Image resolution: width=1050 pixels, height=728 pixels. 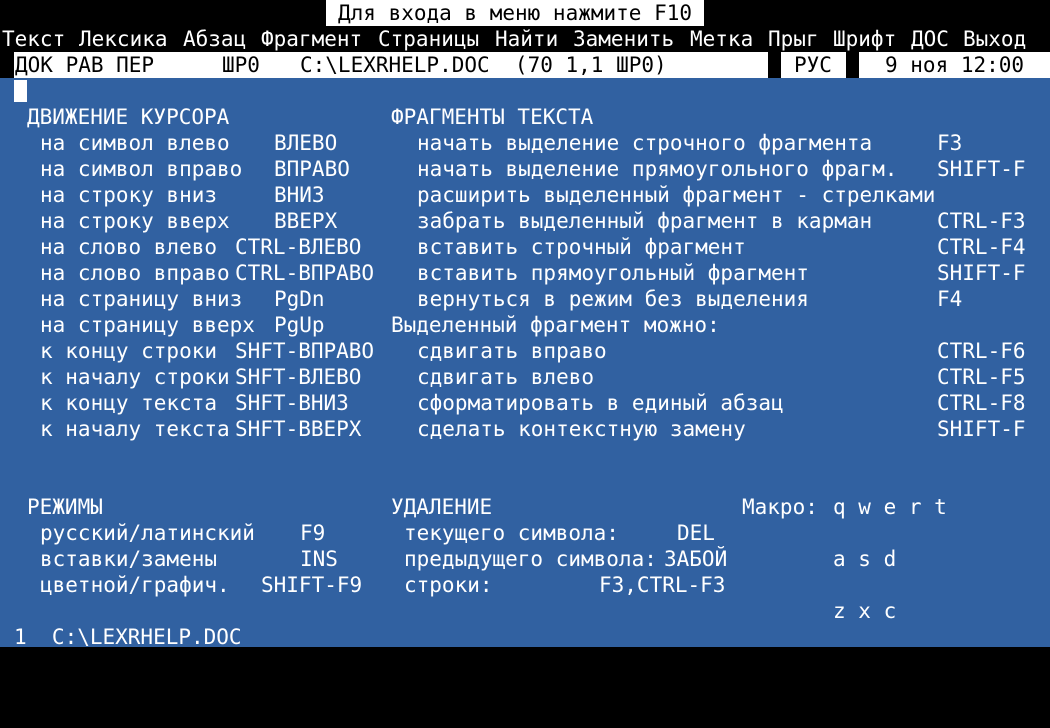 I want to click on macro-row: z x c, so click(x=864, y=611).